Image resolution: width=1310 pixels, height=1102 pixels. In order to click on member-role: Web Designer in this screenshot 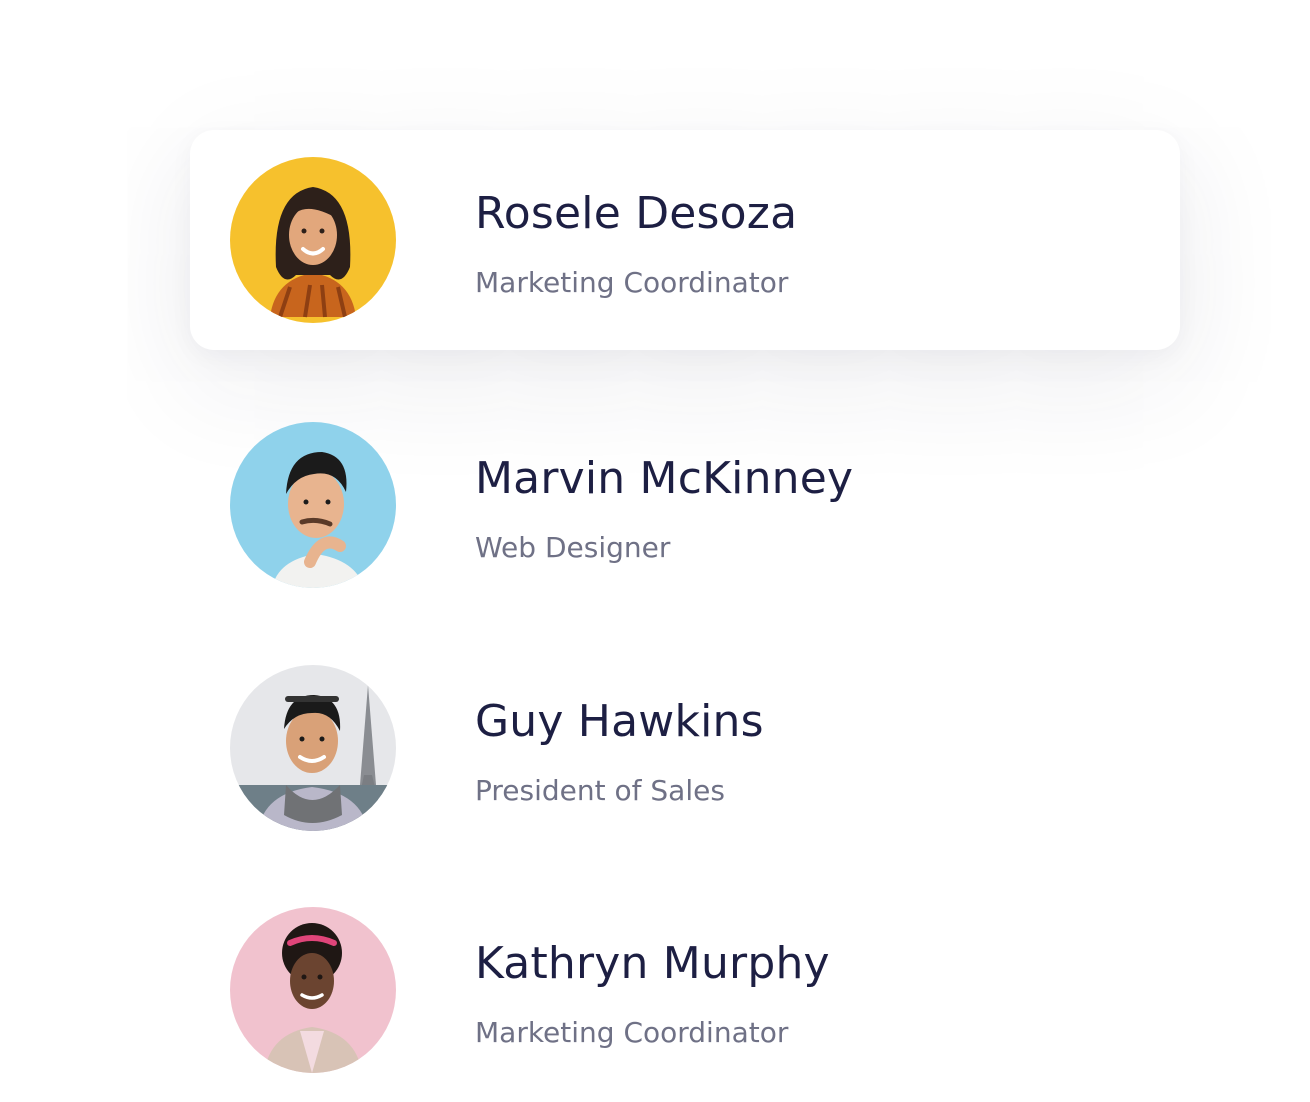, I will do `click(573, 547)`.